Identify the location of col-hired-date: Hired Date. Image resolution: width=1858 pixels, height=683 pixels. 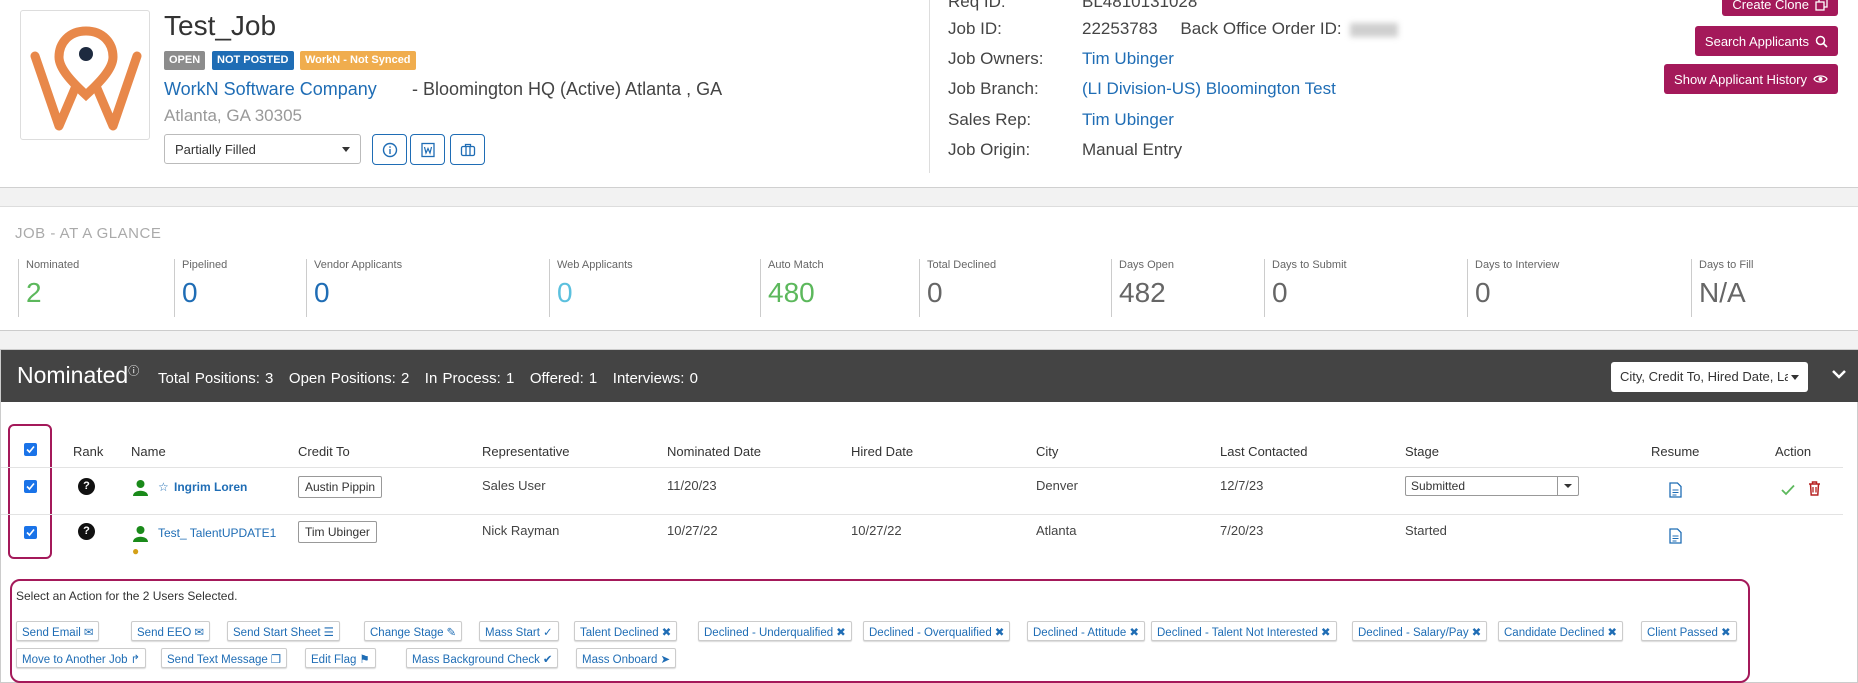
(882, 451).